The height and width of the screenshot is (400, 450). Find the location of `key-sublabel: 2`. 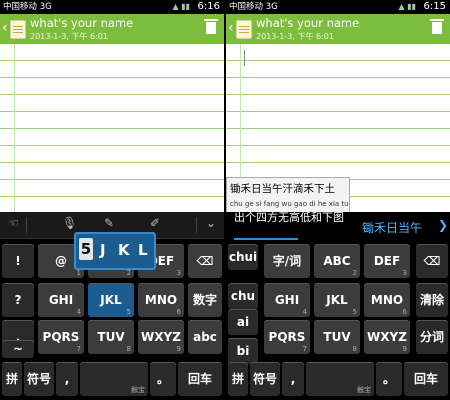

key-sublabel: 2 is located at coordinates (354, 273).